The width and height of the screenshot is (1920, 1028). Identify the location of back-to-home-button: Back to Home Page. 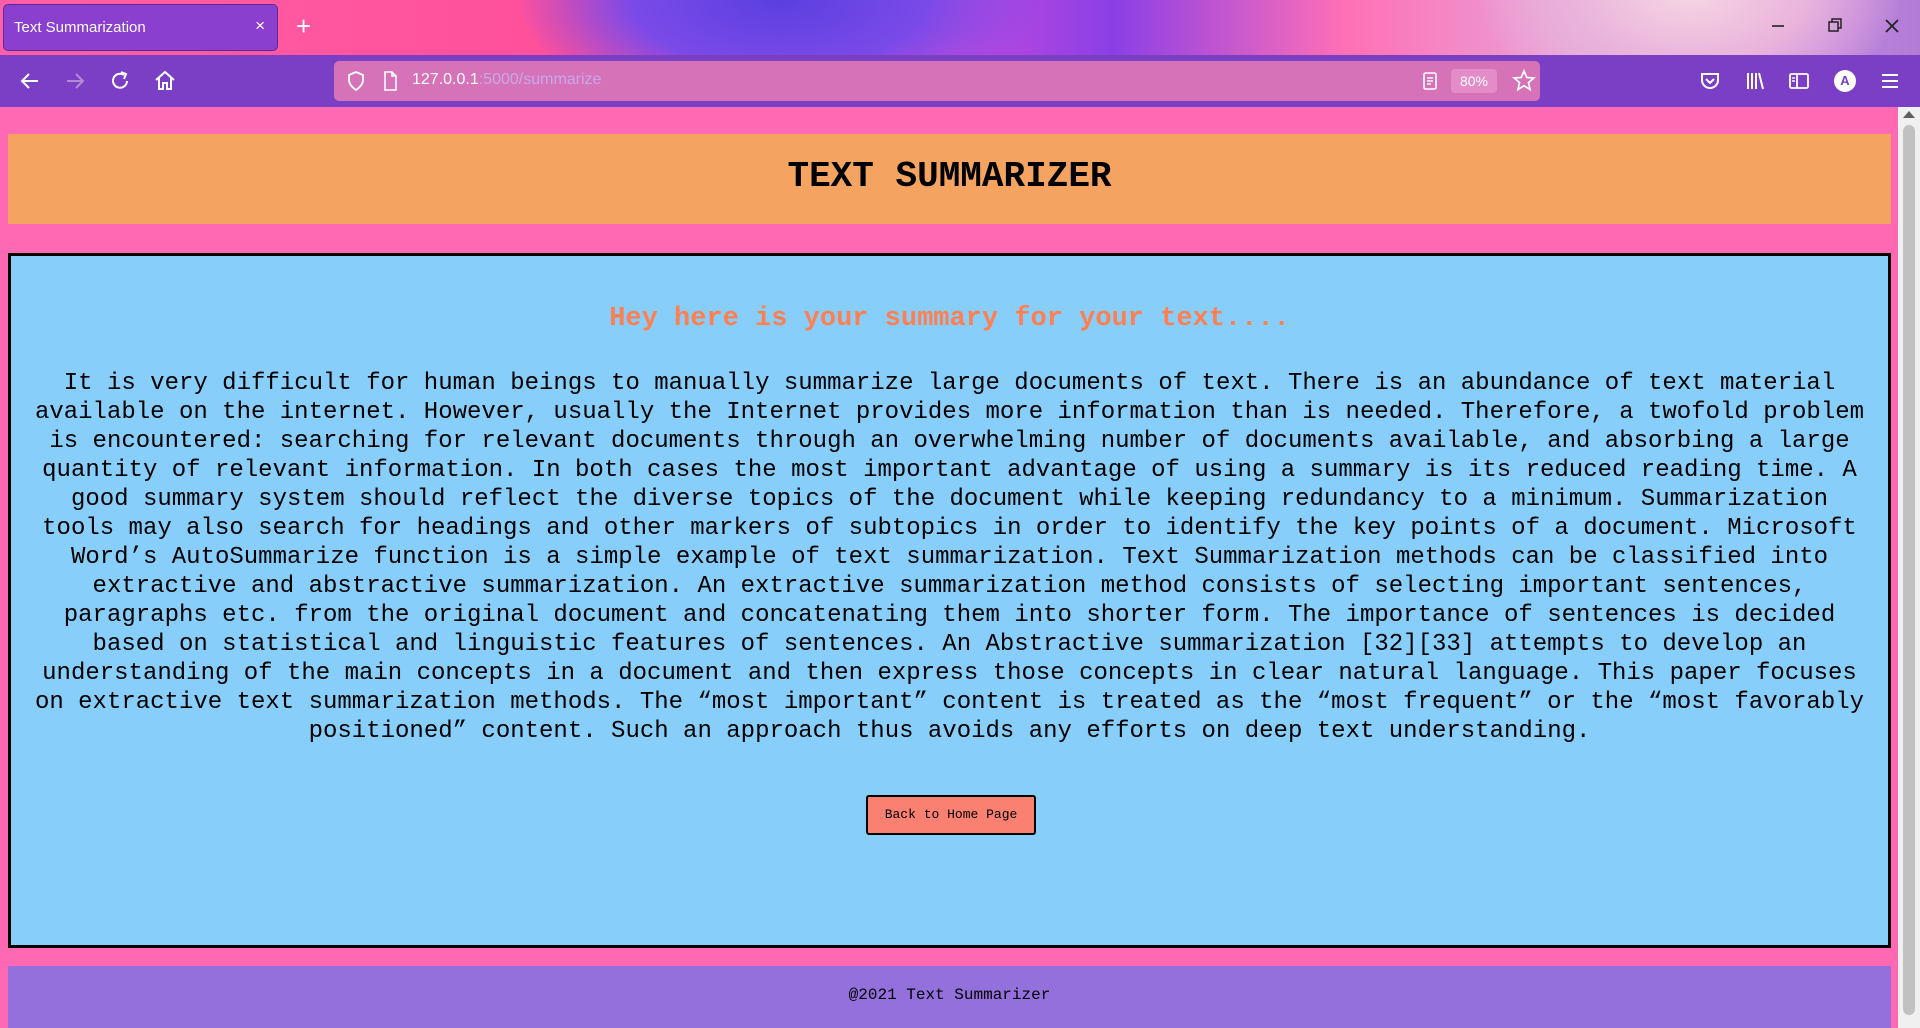
(951, 815).